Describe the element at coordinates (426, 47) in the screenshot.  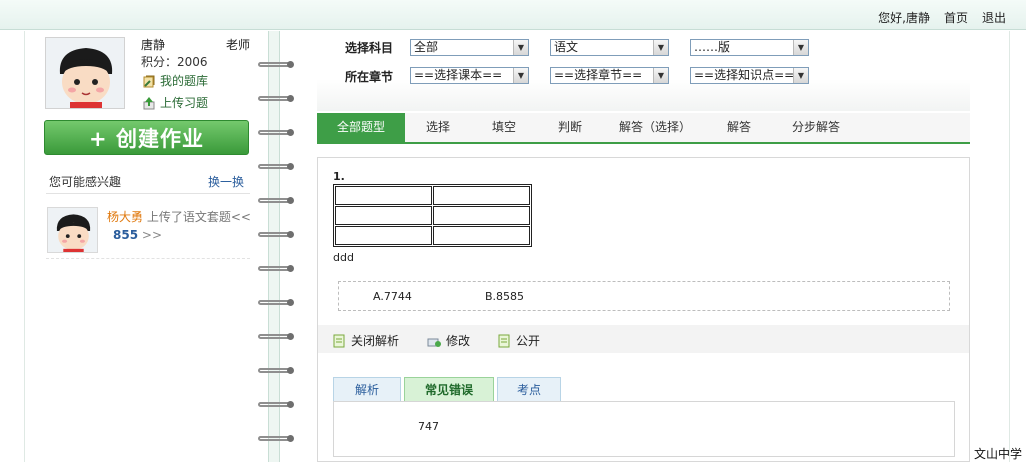
I see `subject-select-value: 全部` at that location.